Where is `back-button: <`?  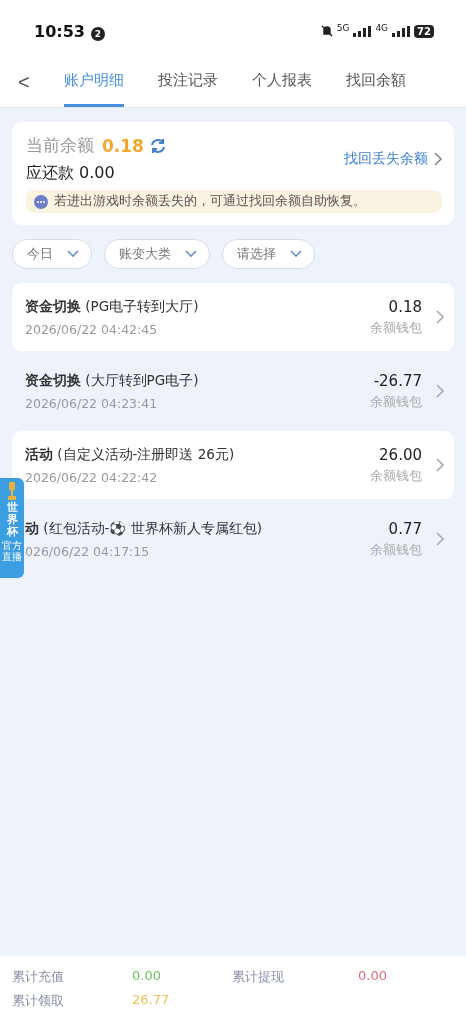
back-button: < is located at coordinates (32, 84).